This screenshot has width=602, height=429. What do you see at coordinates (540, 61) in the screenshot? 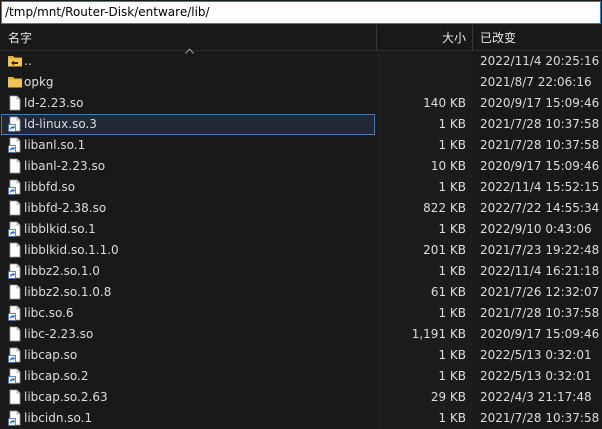
I see `file-modified-date: 2022/11/4 20:25:16` at bounding box center [540, 61].